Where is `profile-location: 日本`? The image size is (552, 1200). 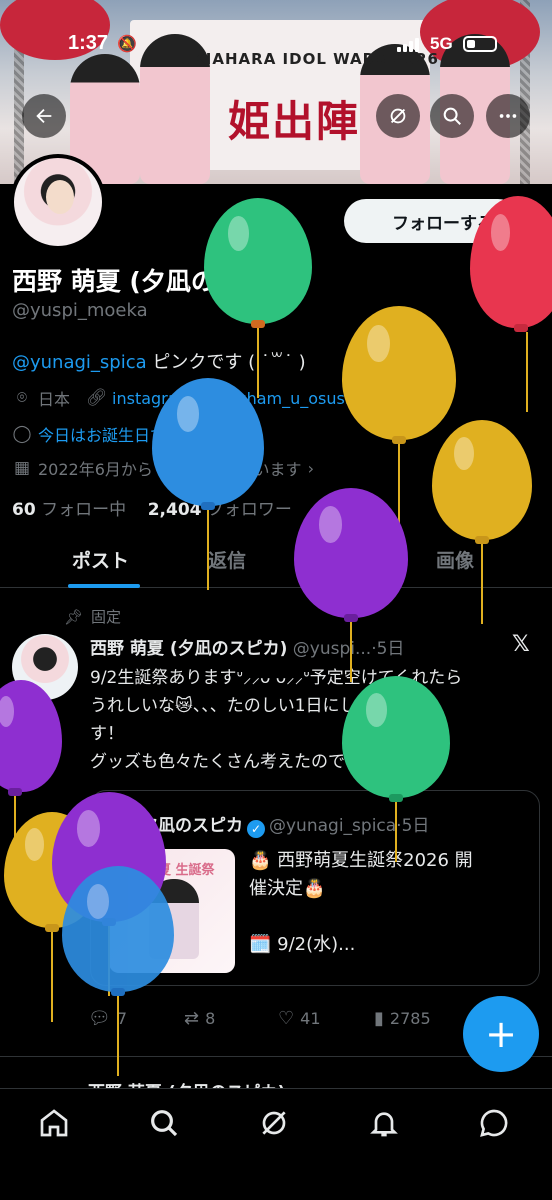 profile-location: 日本 is located at coordinates (54, 399).